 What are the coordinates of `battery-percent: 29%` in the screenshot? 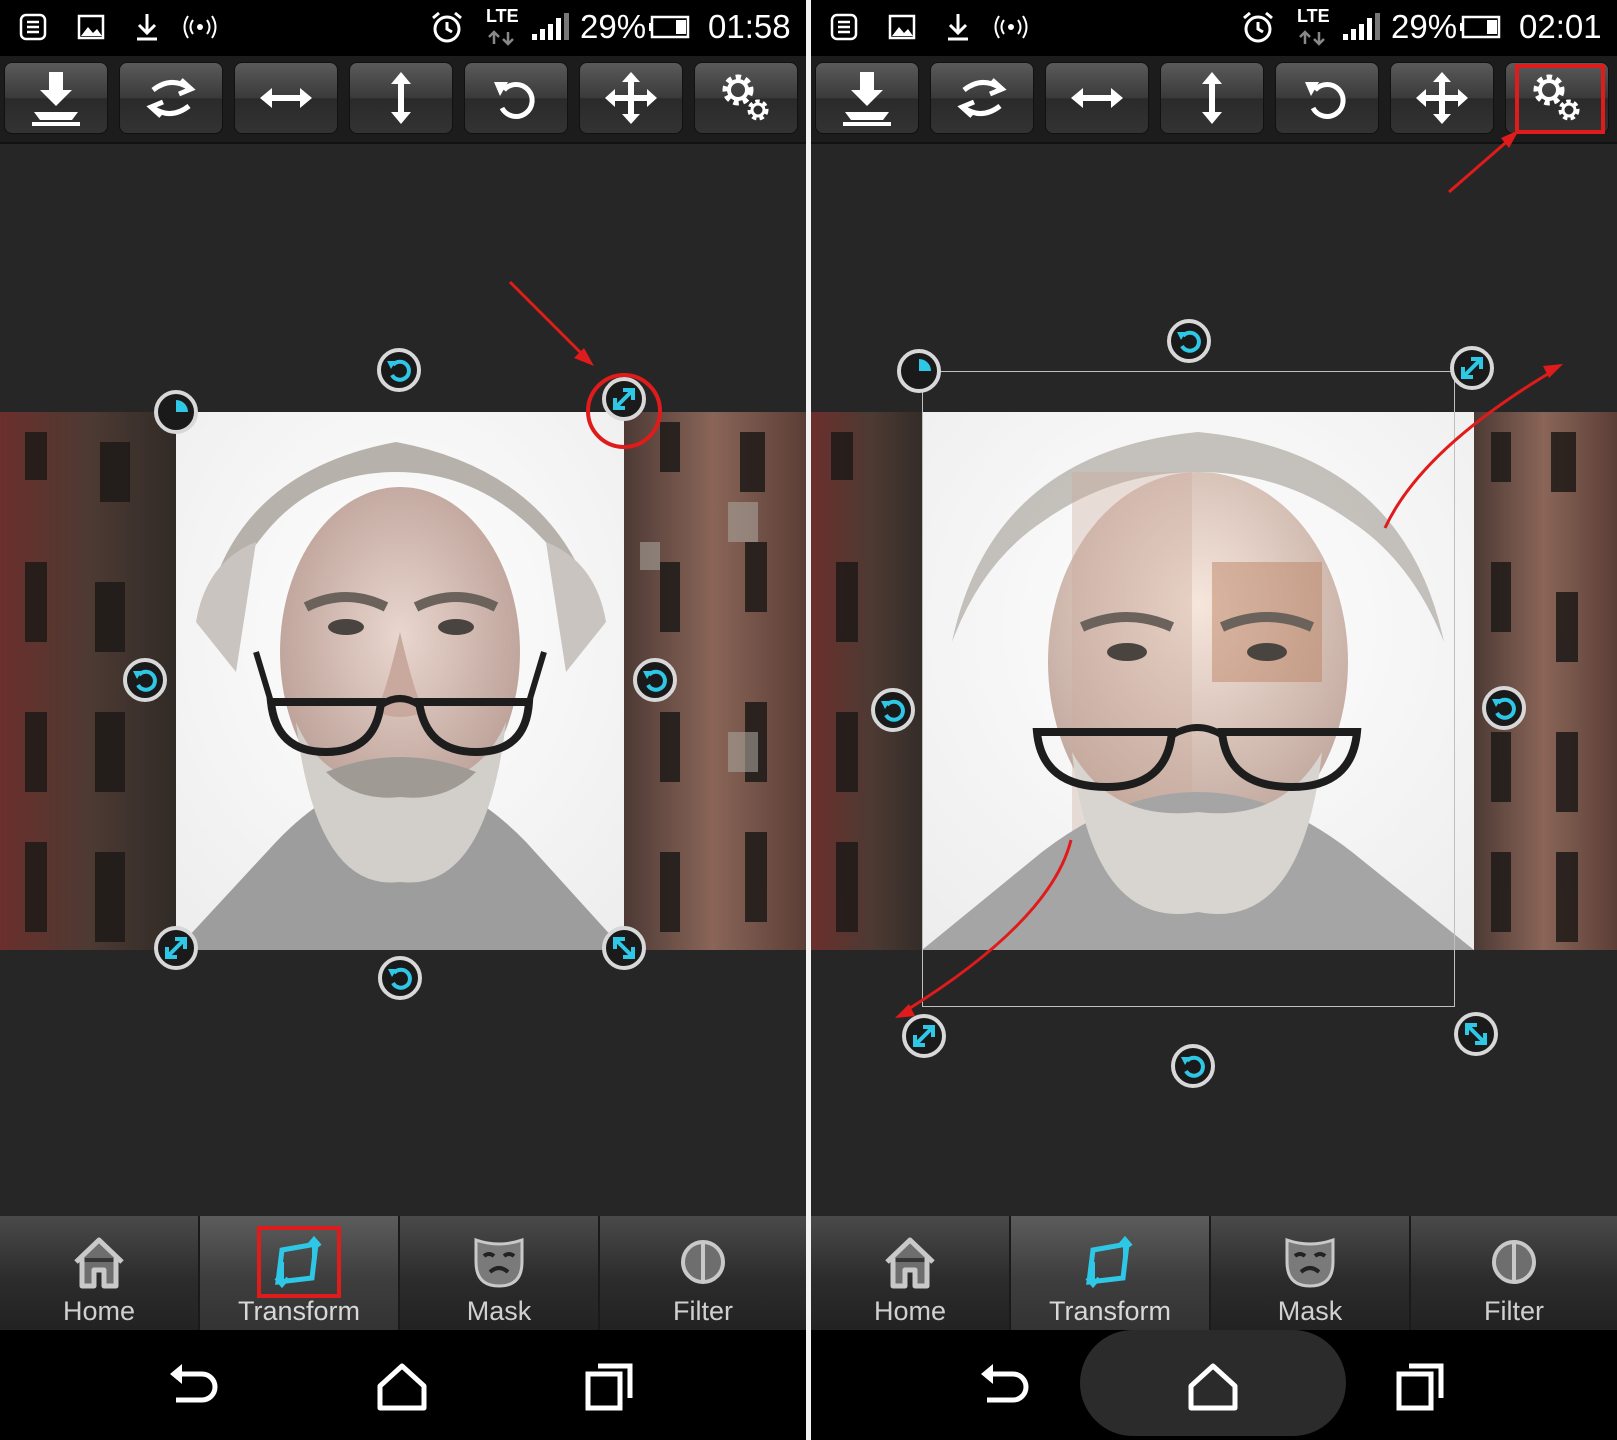 It's located at (1424, 26).